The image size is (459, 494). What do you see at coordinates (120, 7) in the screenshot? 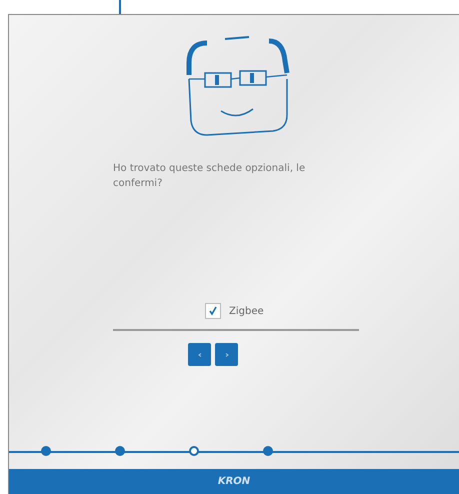
I see `marker-line` at bounding box center [120, 7].